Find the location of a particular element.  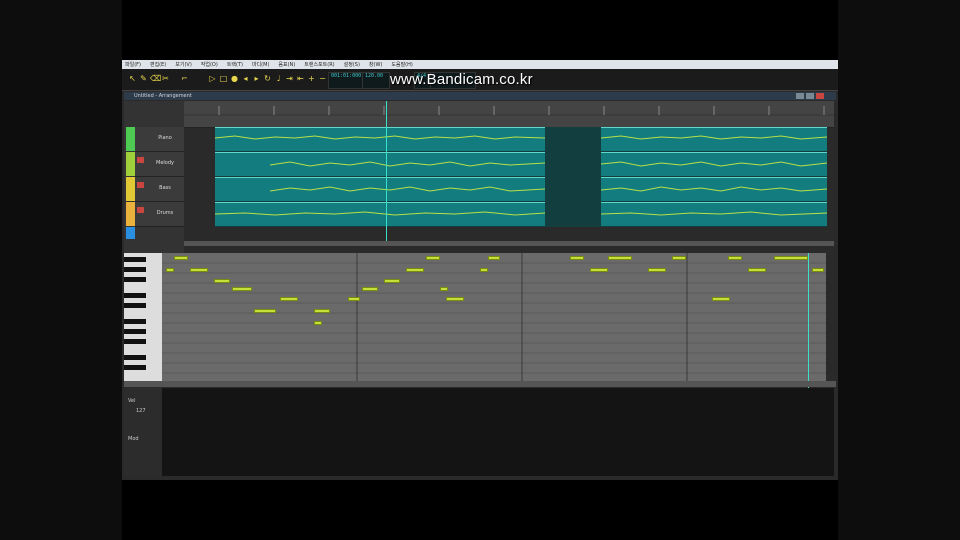

punch-in-icon: ⇥ is located at coordinates (289, 78).